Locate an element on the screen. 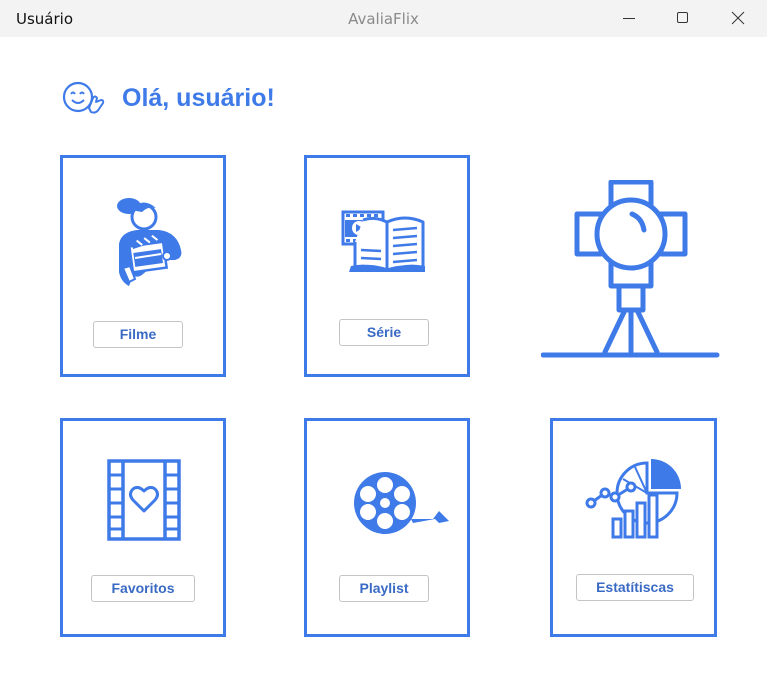 This screenshot has width=767, height=698. card-favoritos: Favoritos is located at coordinates (143, 527).